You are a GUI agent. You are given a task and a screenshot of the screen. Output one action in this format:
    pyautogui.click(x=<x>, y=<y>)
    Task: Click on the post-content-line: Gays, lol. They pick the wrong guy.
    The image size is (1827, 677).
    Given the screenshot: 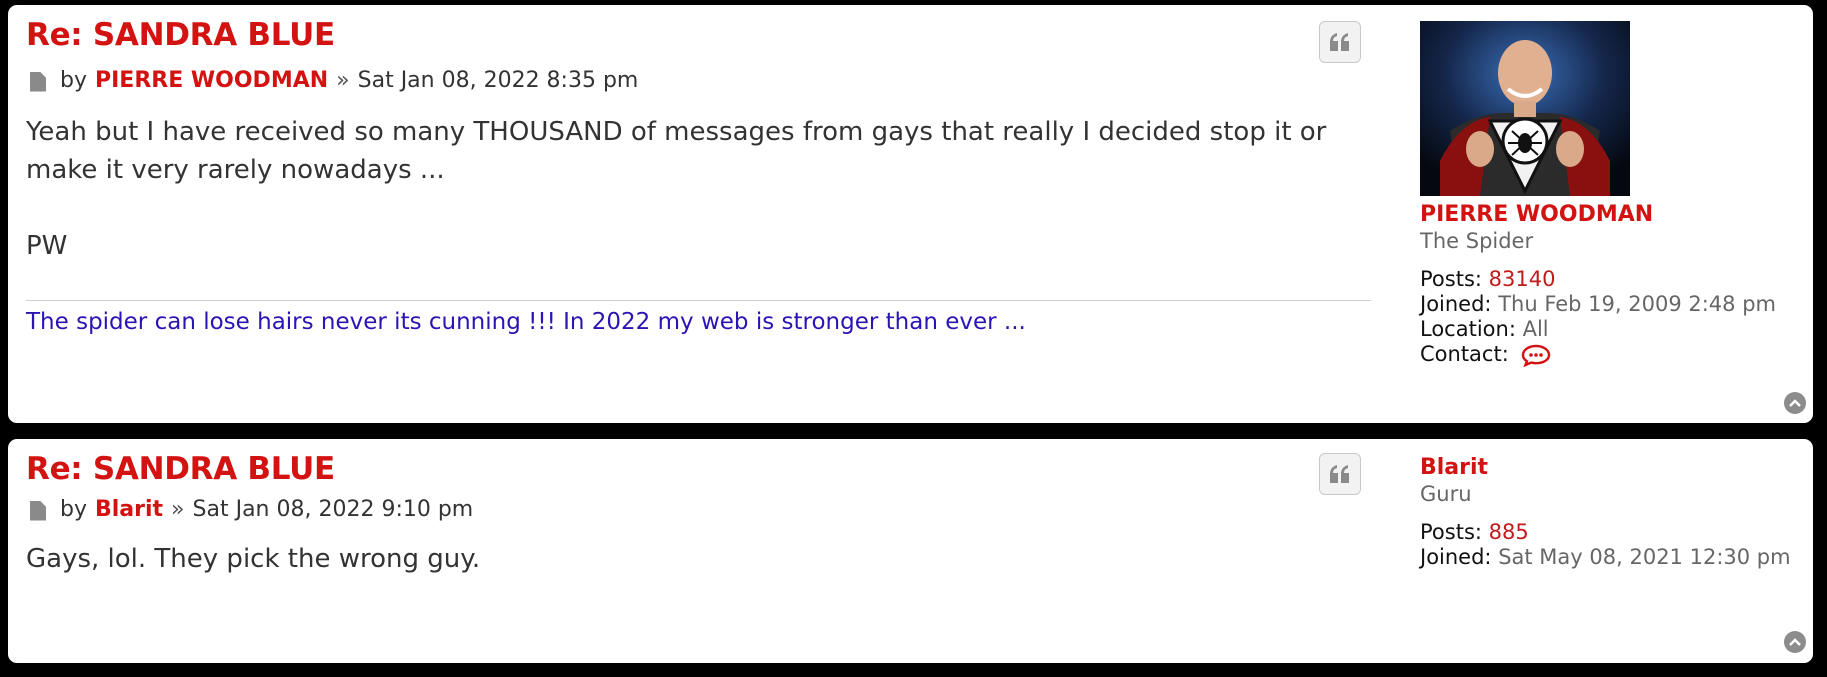 What is the action you would take?
    pyautogui.click(x=253, y=559)
    